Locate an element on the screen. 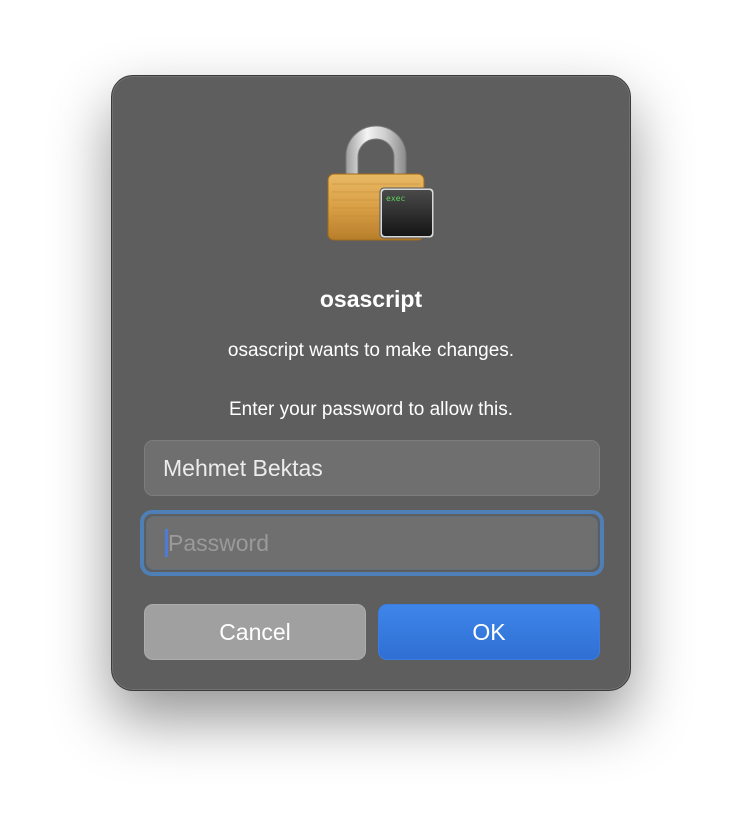 Image resolution: width=744 pixels, height=840 pixels. password-focus-ring: Password is located at coordinates (372, 543).